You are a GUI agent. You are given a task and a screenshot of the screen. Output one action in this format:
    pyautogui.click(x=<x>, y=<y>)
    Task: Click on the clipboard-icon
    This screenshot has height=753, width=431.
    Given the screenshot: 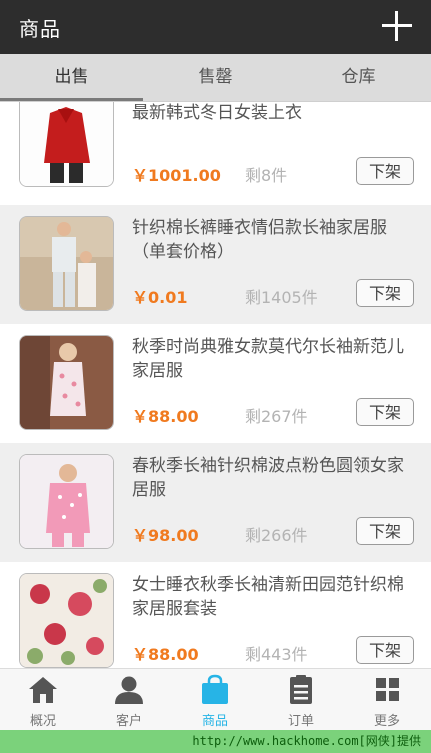 What is the action you would take?
    pyautogui.click(x=301, y=690)
    